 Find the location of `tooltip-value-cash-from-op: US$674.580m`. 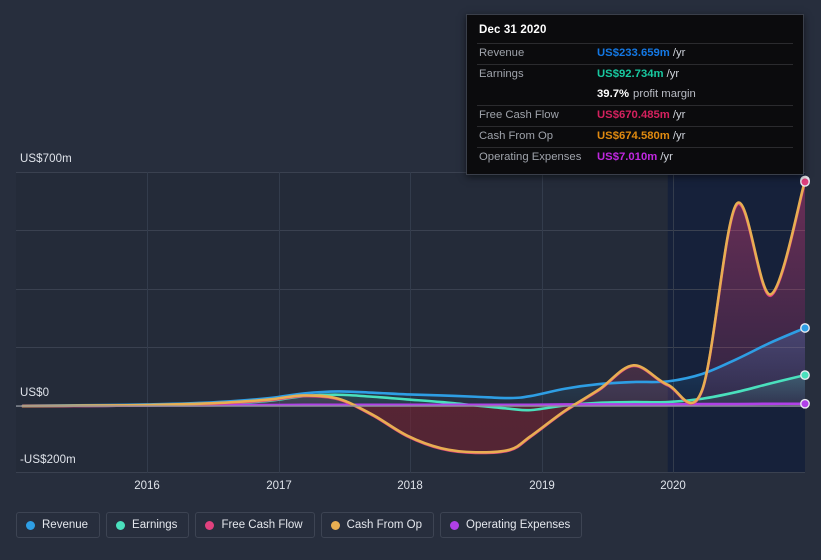

tooltip-value-cash-from-op: US$674.580m is located at coordinates (633, 135).